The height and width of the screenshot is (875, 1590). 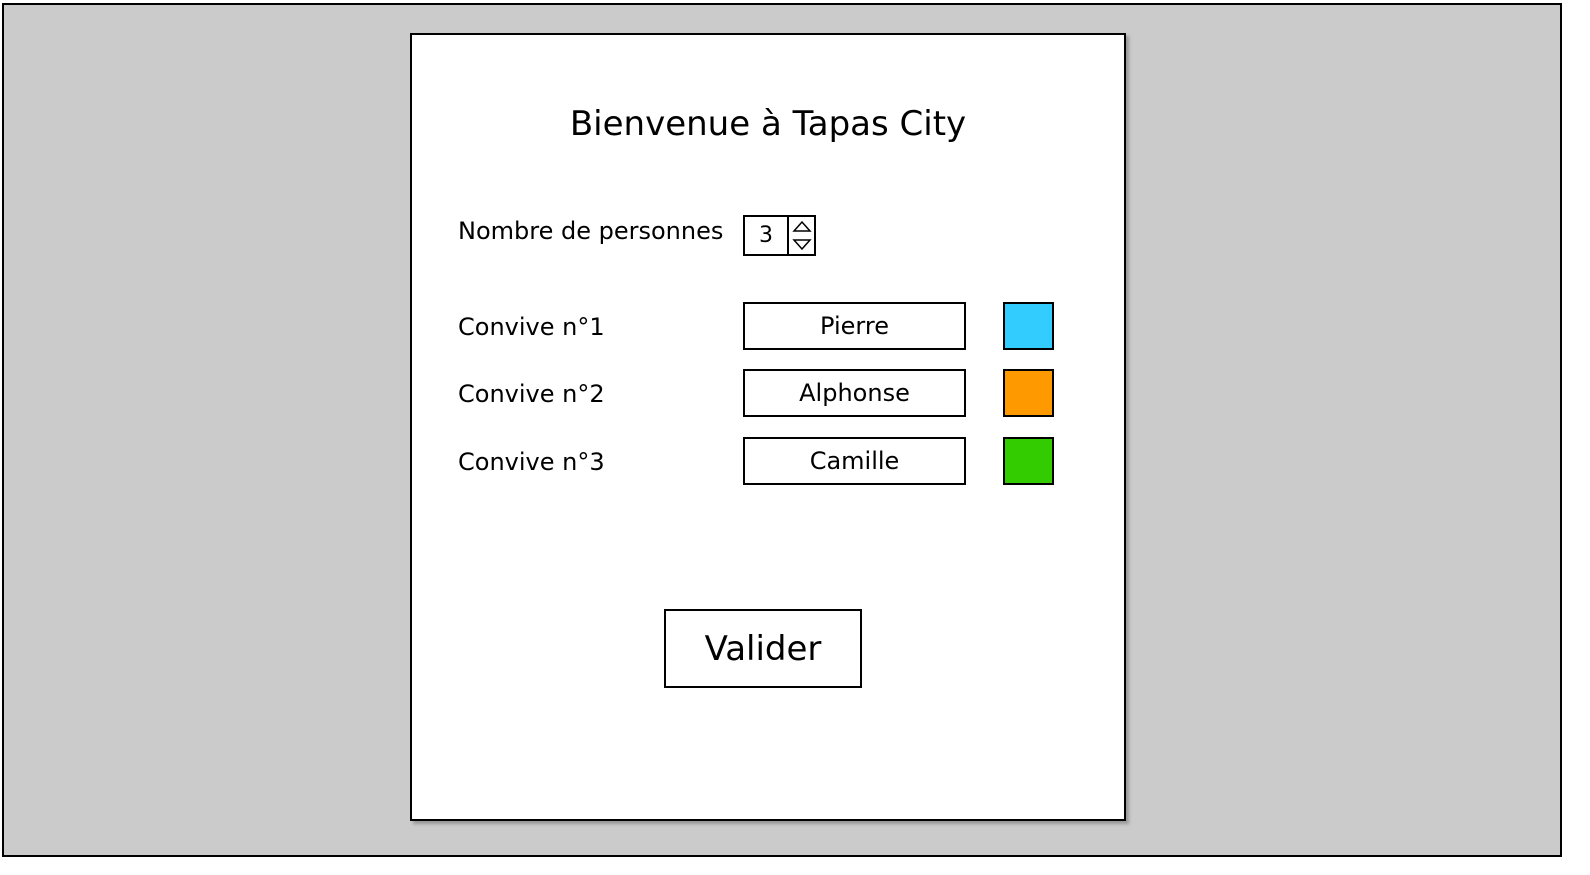 What do you see at coordinates (591, 231) in the screenshot?
I see `person-count-label: Nombre de personnes` at bounding box center [591, 231].